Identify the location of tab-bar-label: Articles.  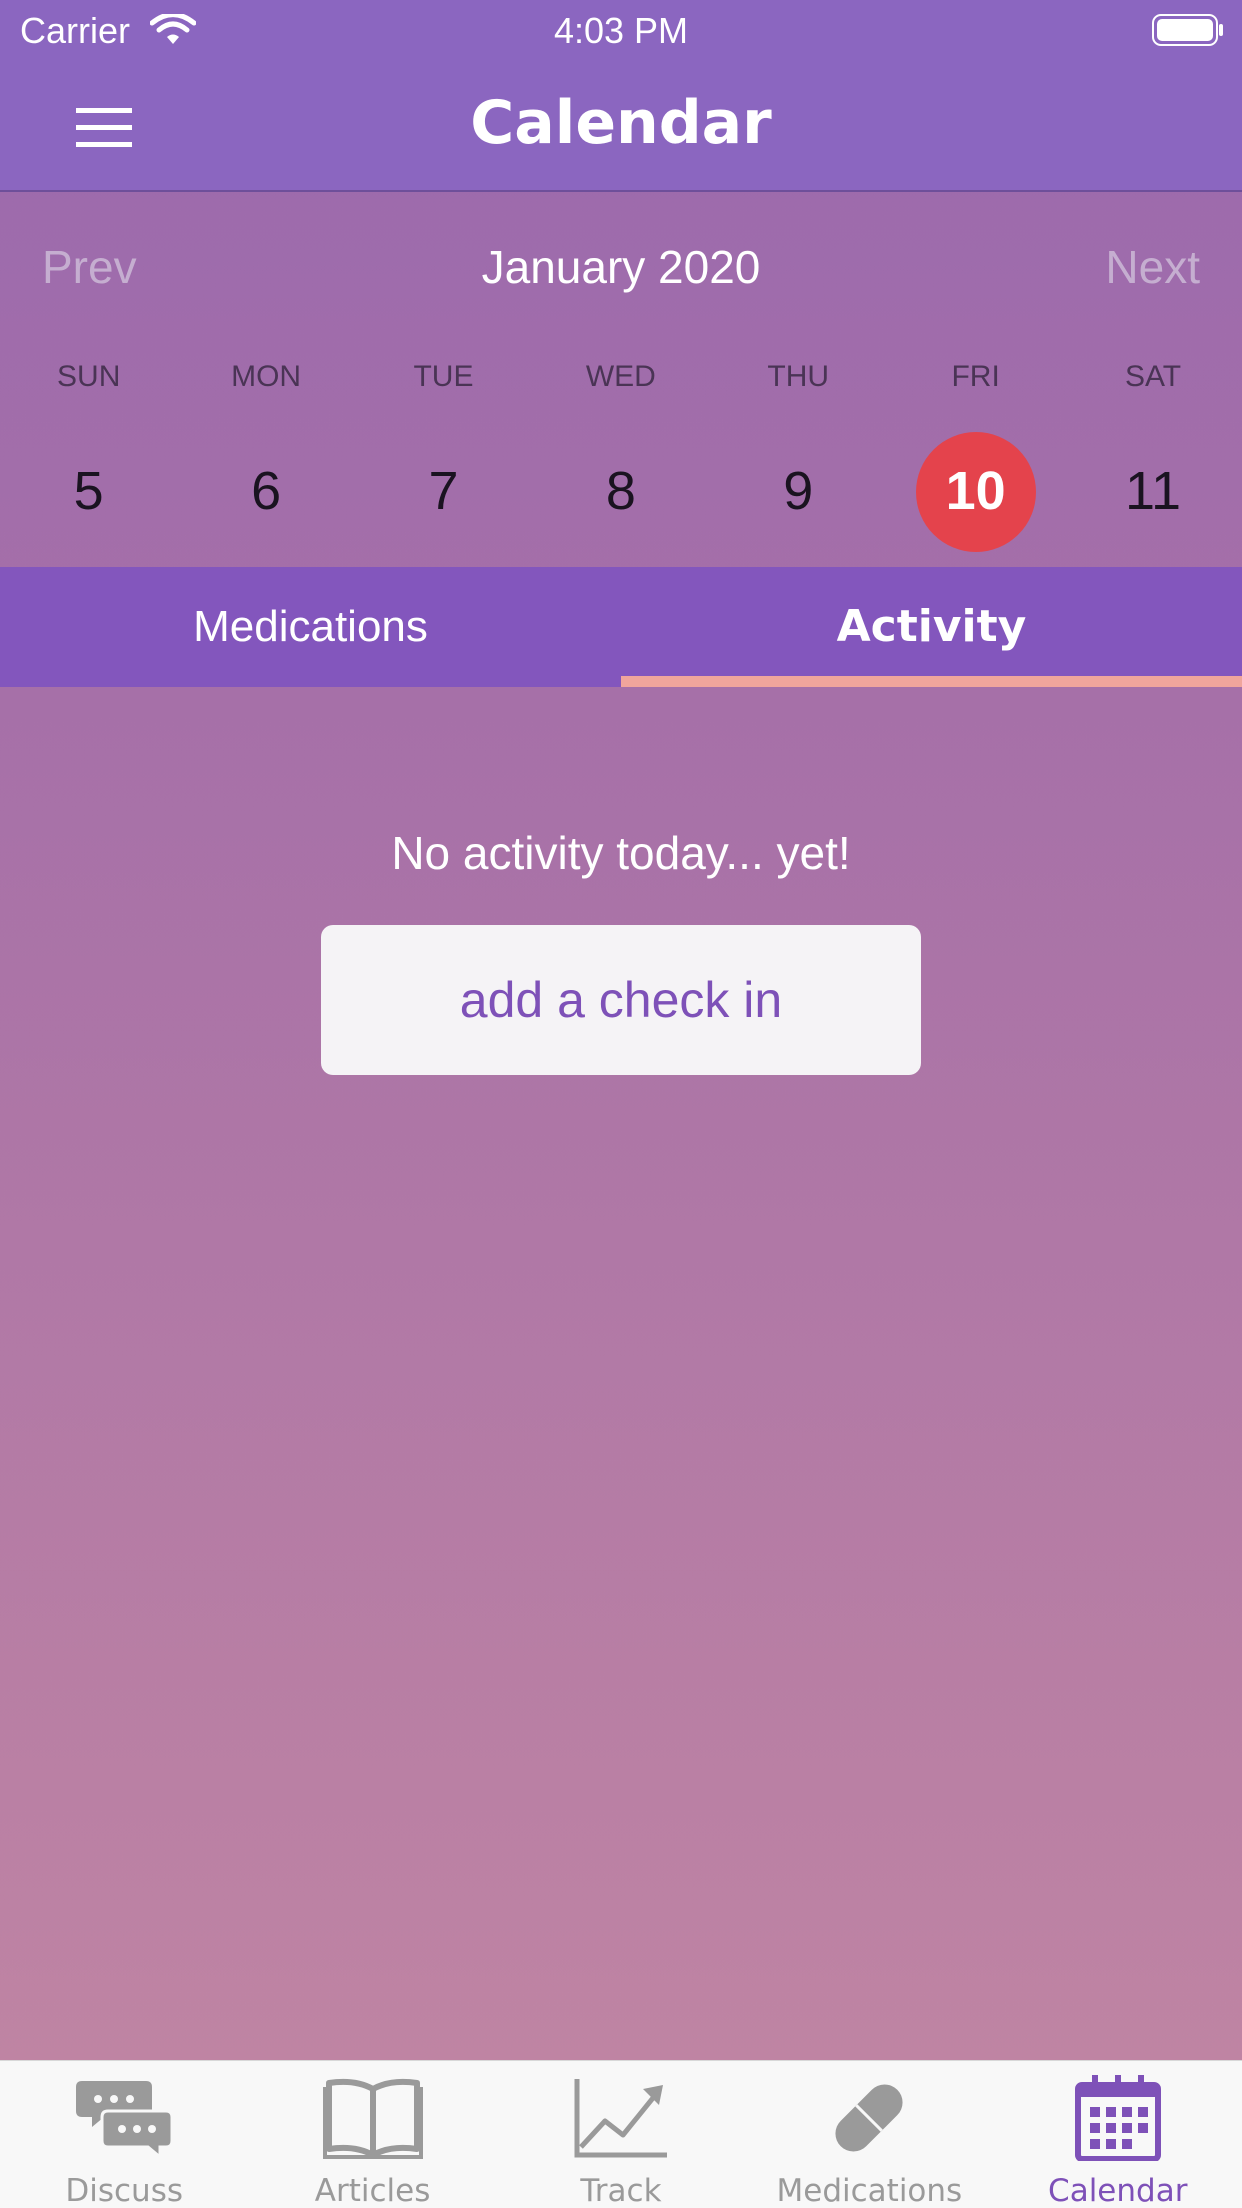
(372, 2190).